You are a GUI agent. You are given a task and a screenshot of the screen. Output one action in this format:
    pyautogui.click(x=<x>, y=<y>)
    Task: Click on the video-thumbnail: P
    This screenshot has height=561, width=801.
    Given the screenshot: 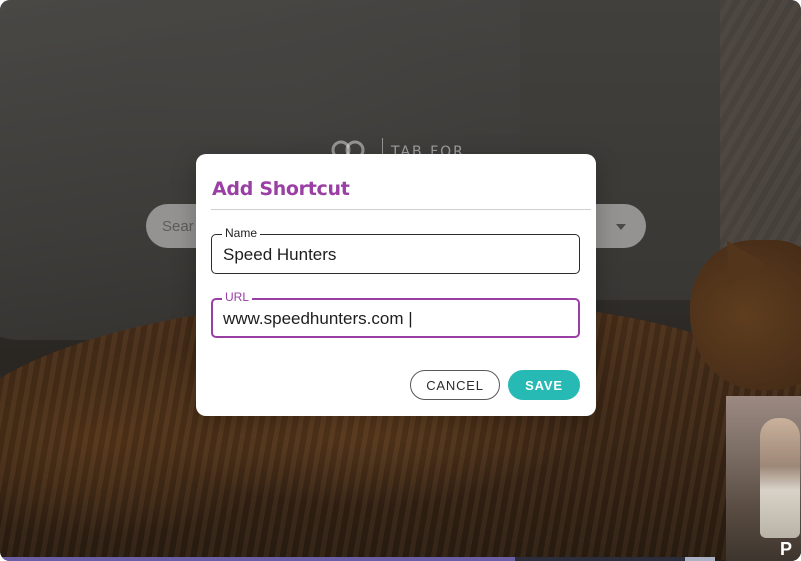 What is the action you would take?
    pyautogui.click(x=763, y=478)
    